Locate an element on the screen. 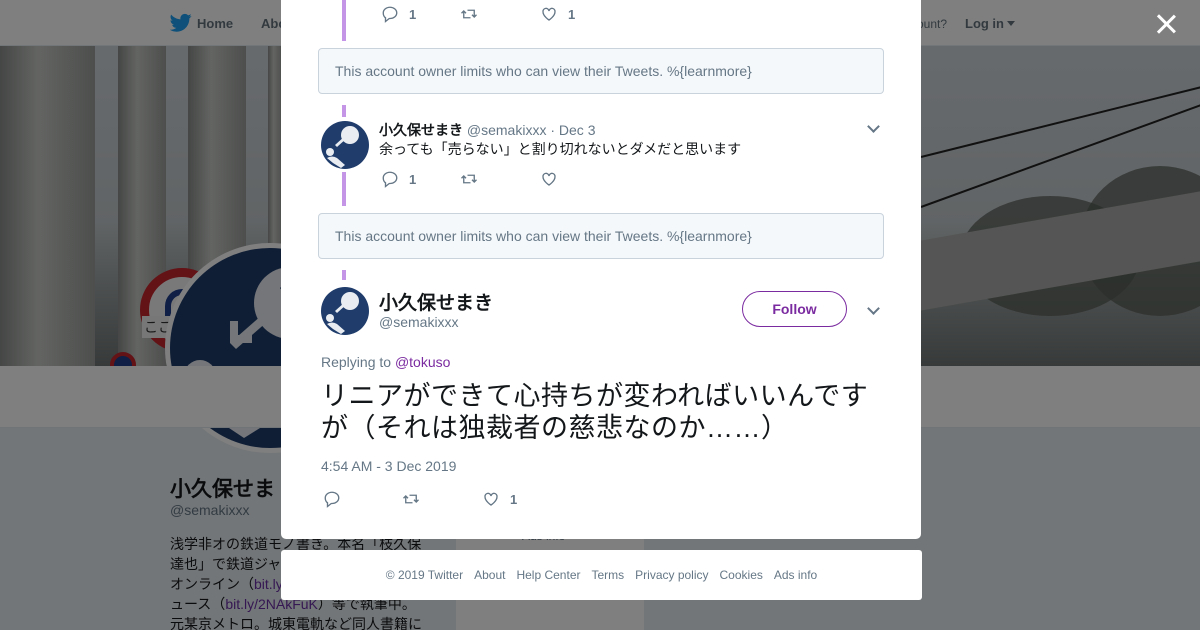  like-action is located at coordinates (554, 179).